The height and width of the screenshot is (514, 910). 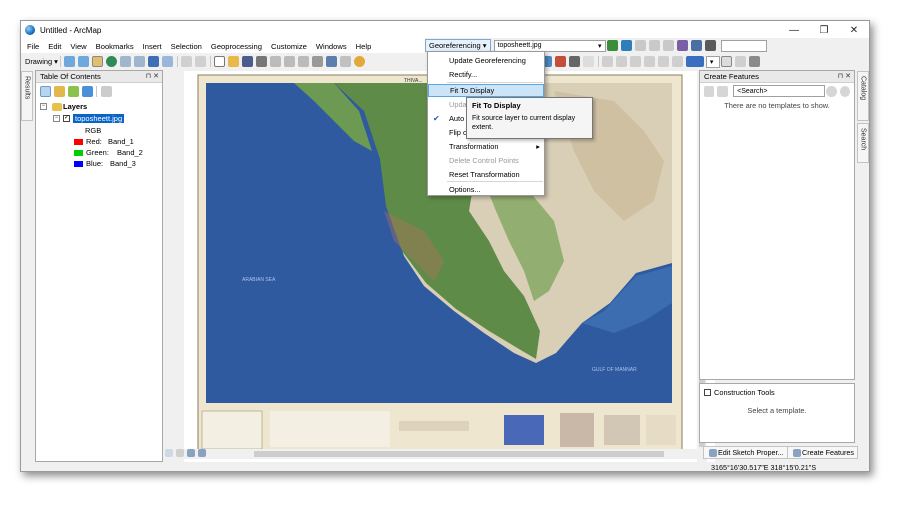 I want to click on template-search-input: <Search>, so click(x=779, y=91).